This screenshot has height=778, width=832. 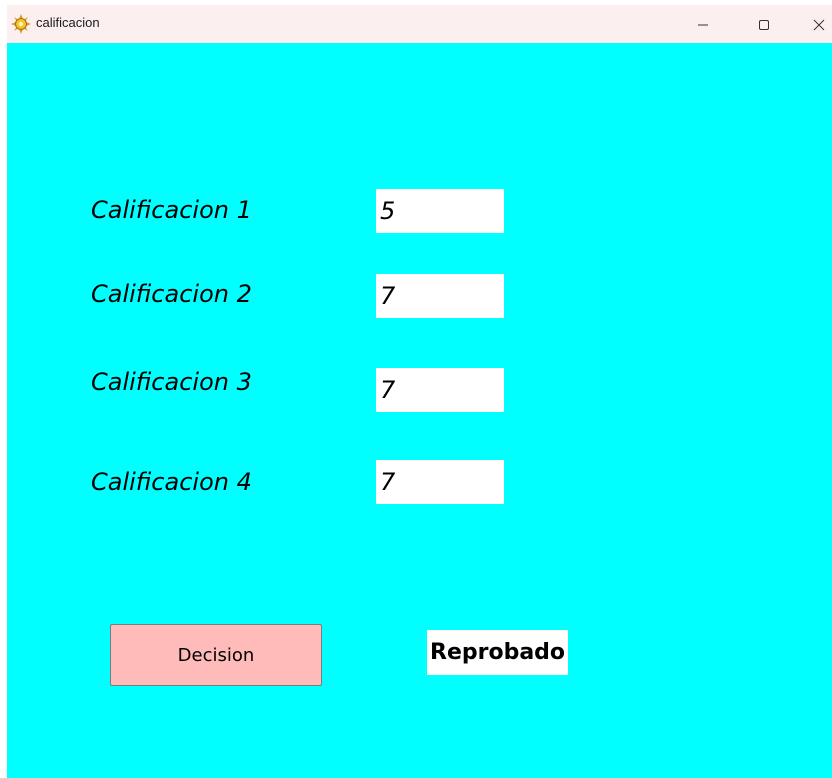 What do you see at coordinates (21, 24) in the screenshot?
I see `sun-gear-icon` at bounding box center [21, 24].